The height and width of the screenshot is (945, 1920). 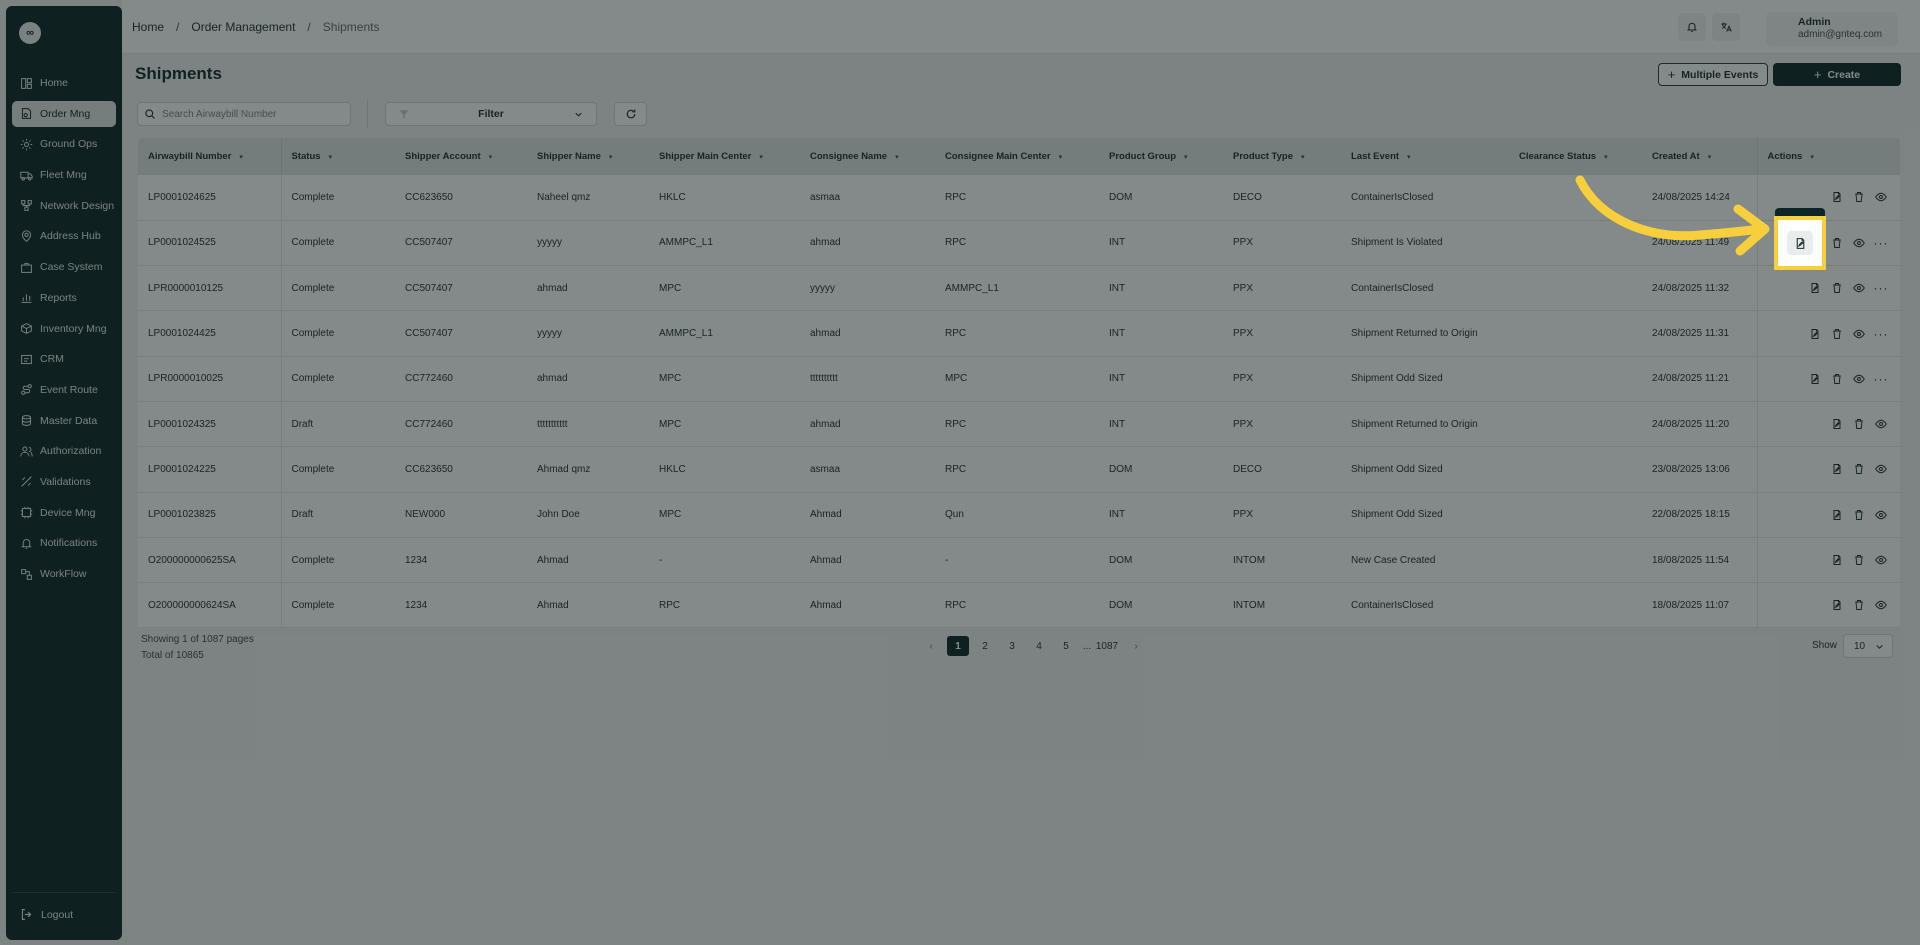 What do you see at coordinates (1837, 74) in the screenshot?
I see `create-button: + Create` at bounding box center [1837, 74].